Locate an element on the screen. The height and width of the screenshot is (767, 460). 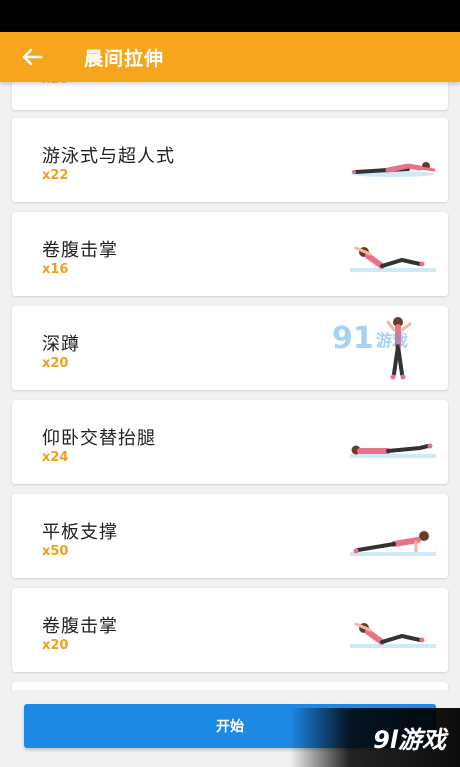
exercise-card: 卷腹击掌 x20 is located at coordinates (230, 630).